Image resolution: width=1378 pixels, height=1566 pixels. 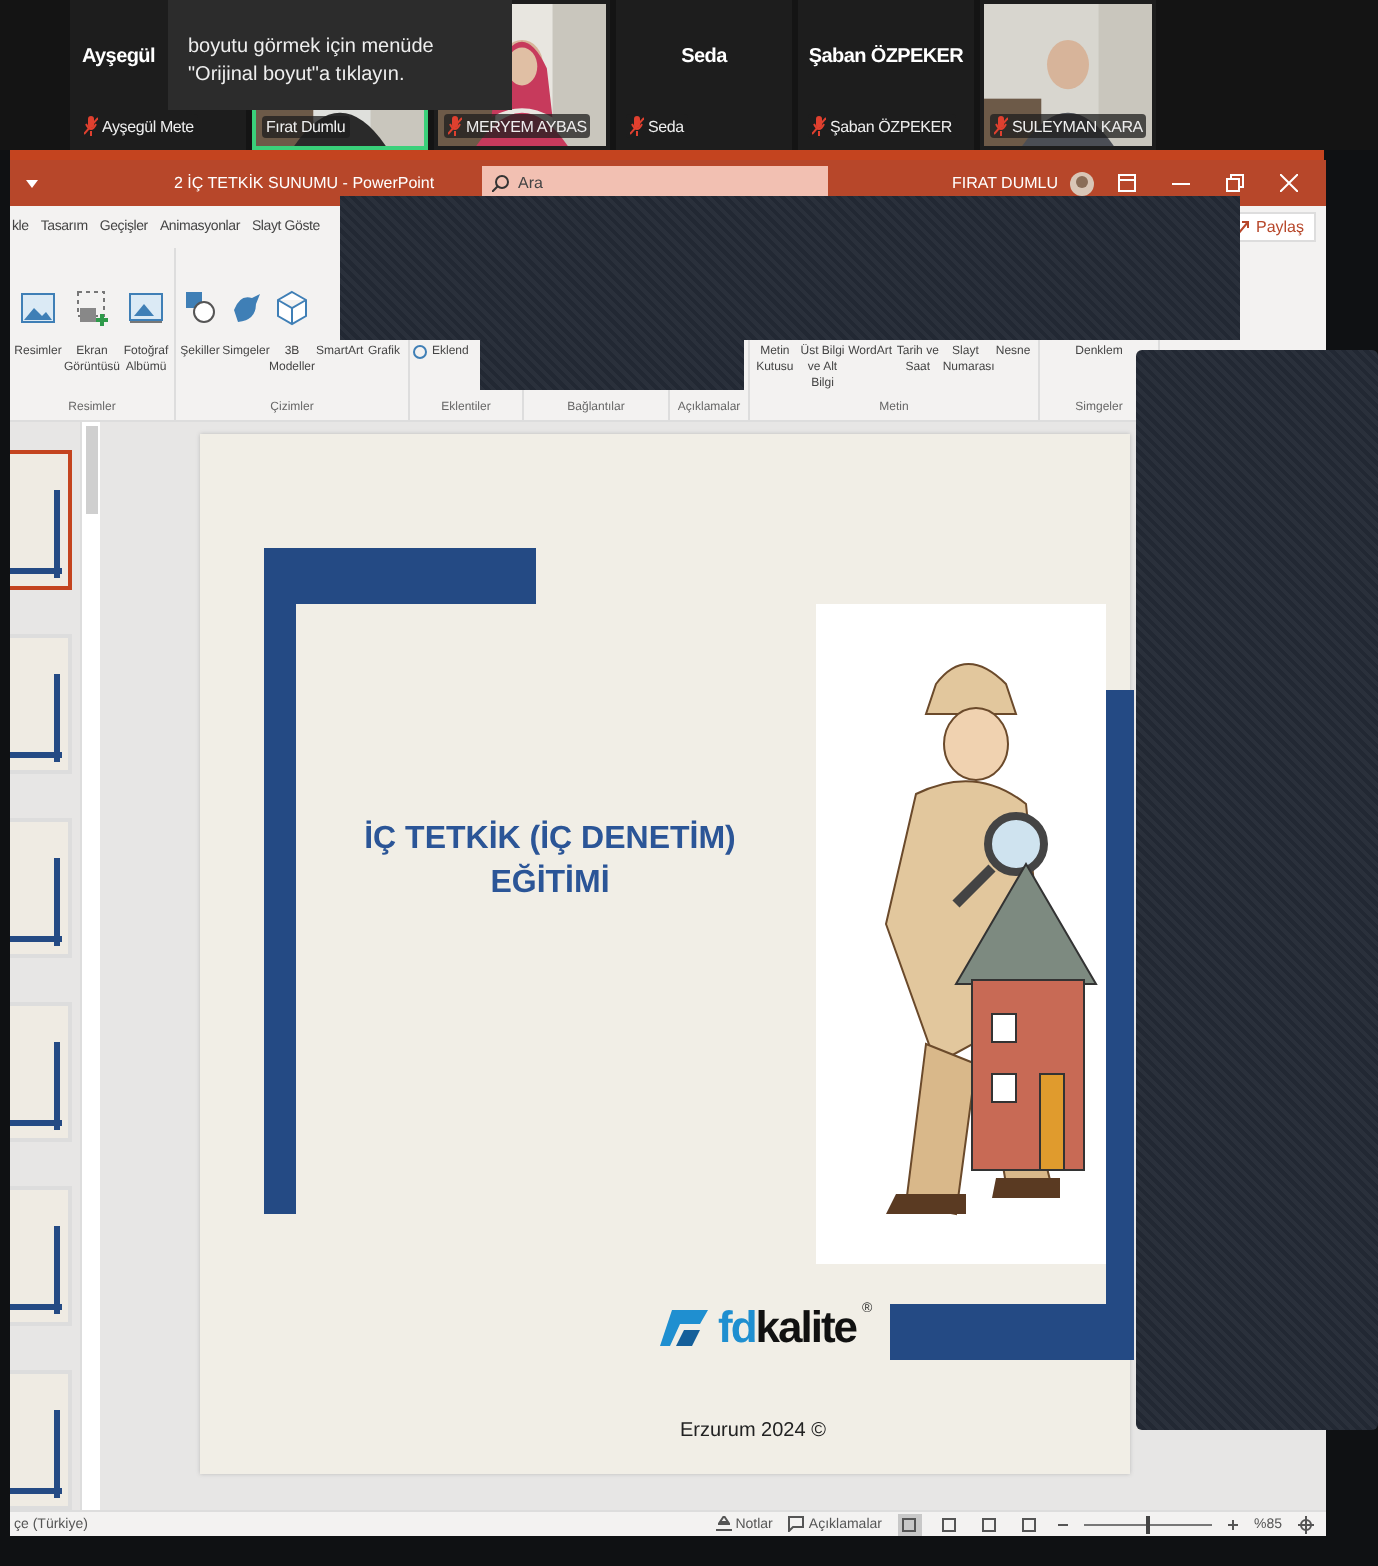 I want to click on tooltip: boyutu görmek için menüde "Orijinal boyut"a tıklayın., so click(x=340, y=55).